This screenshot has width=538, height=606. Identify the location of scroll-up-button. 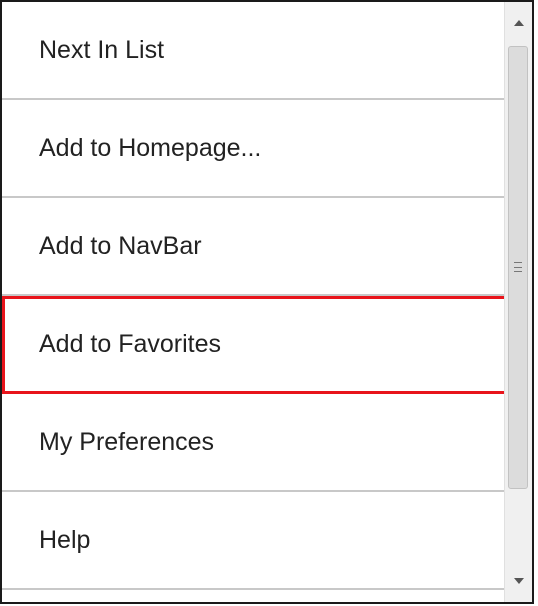
(518, 23).